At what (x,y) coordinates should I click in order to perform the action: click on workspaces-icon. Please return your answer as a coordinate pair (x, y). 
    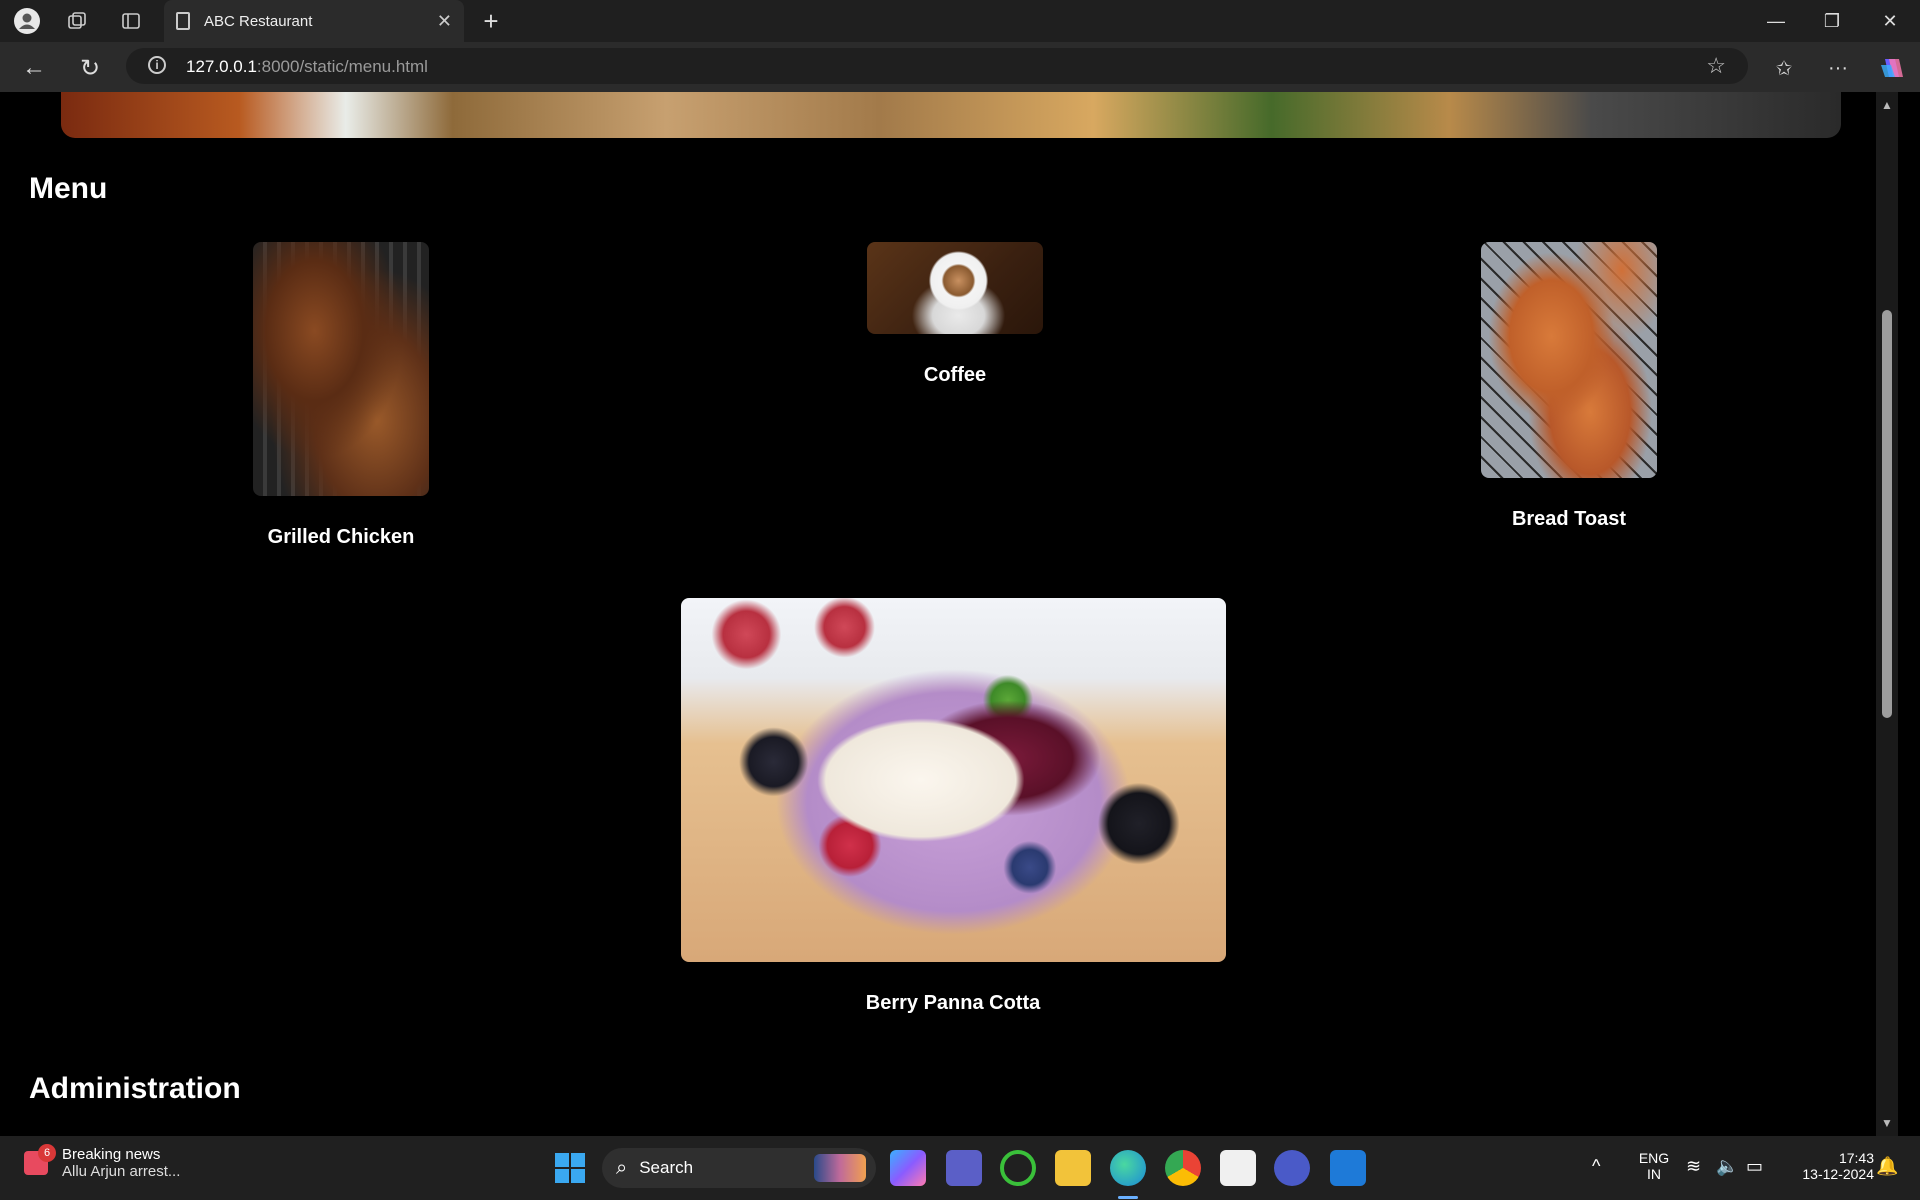
    Looking at the image, I should click on (77, 21).